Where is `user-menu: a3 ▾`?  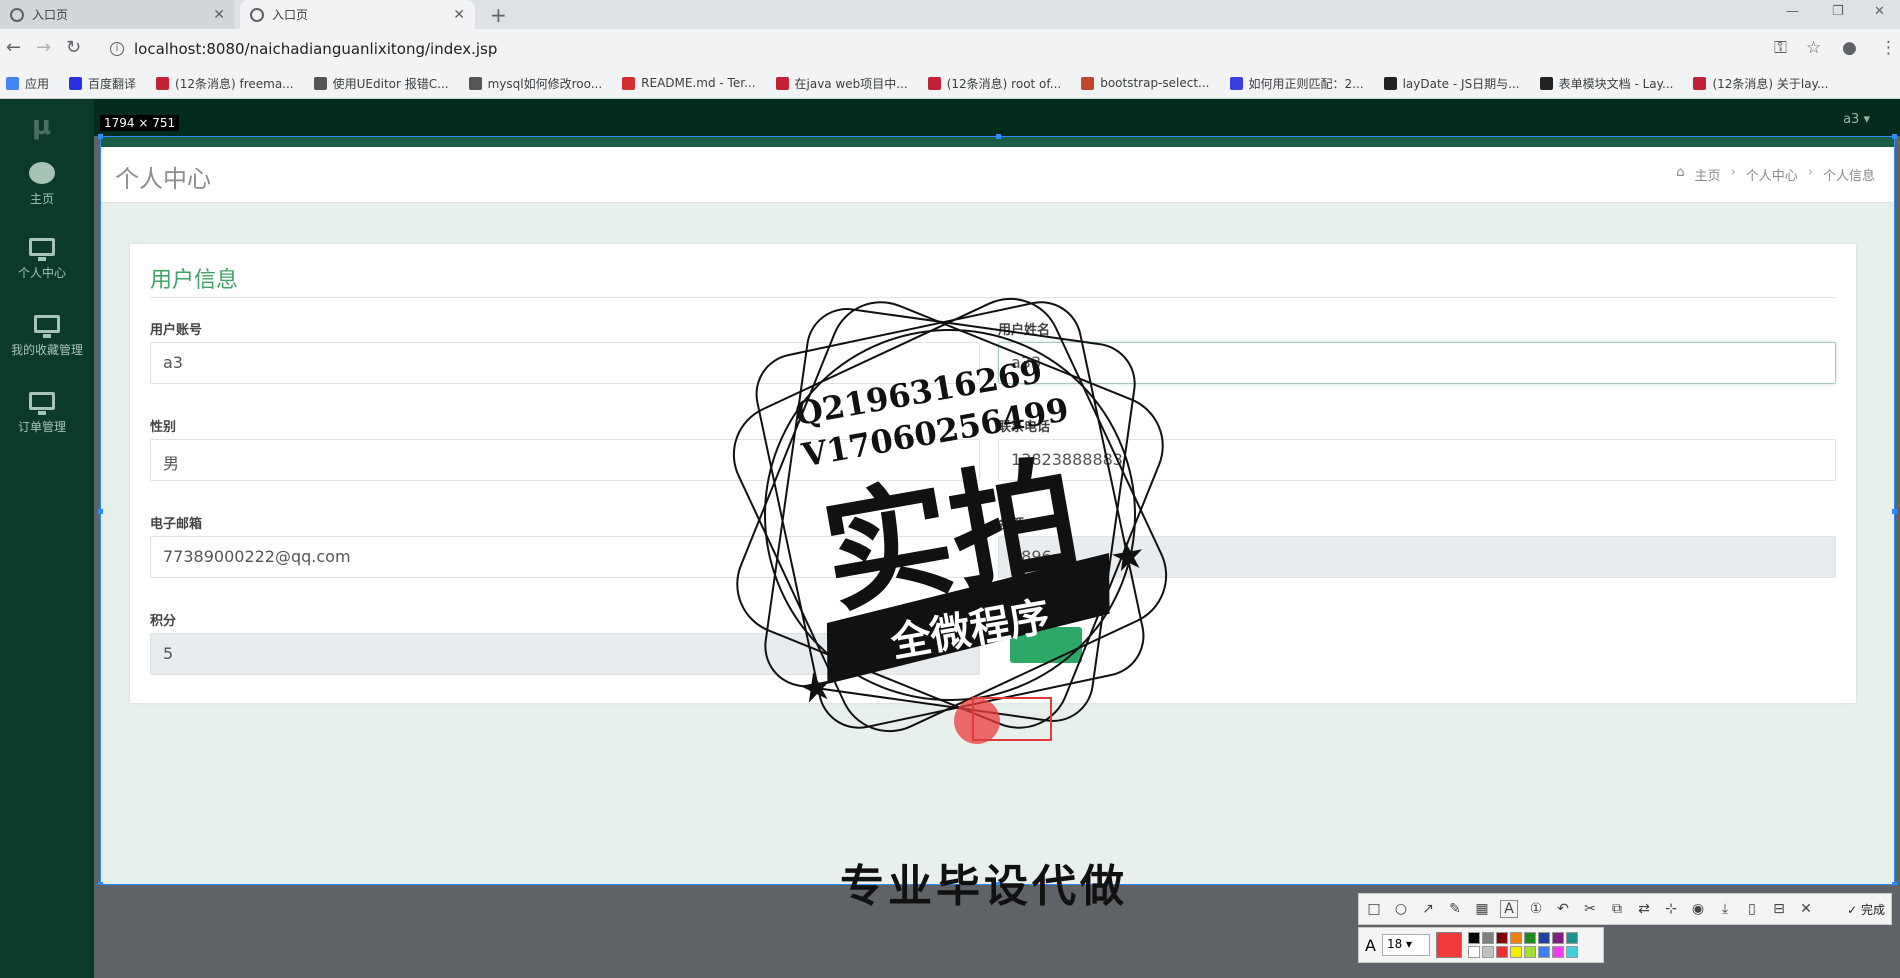
user-menu: a3 ▾ is located at coordinates (1856, 119).